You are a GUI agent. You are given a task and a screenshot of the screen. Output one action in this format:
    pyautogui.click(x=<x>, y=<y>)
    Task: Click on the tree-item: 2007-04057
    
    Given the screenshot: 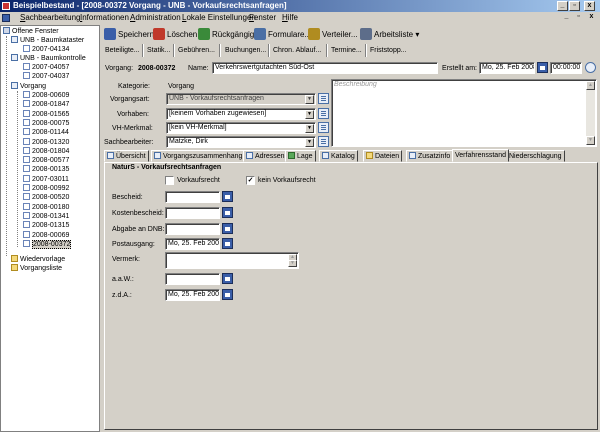 What is the action you would take?
    pyautogui.click(x=46, y=67)
    